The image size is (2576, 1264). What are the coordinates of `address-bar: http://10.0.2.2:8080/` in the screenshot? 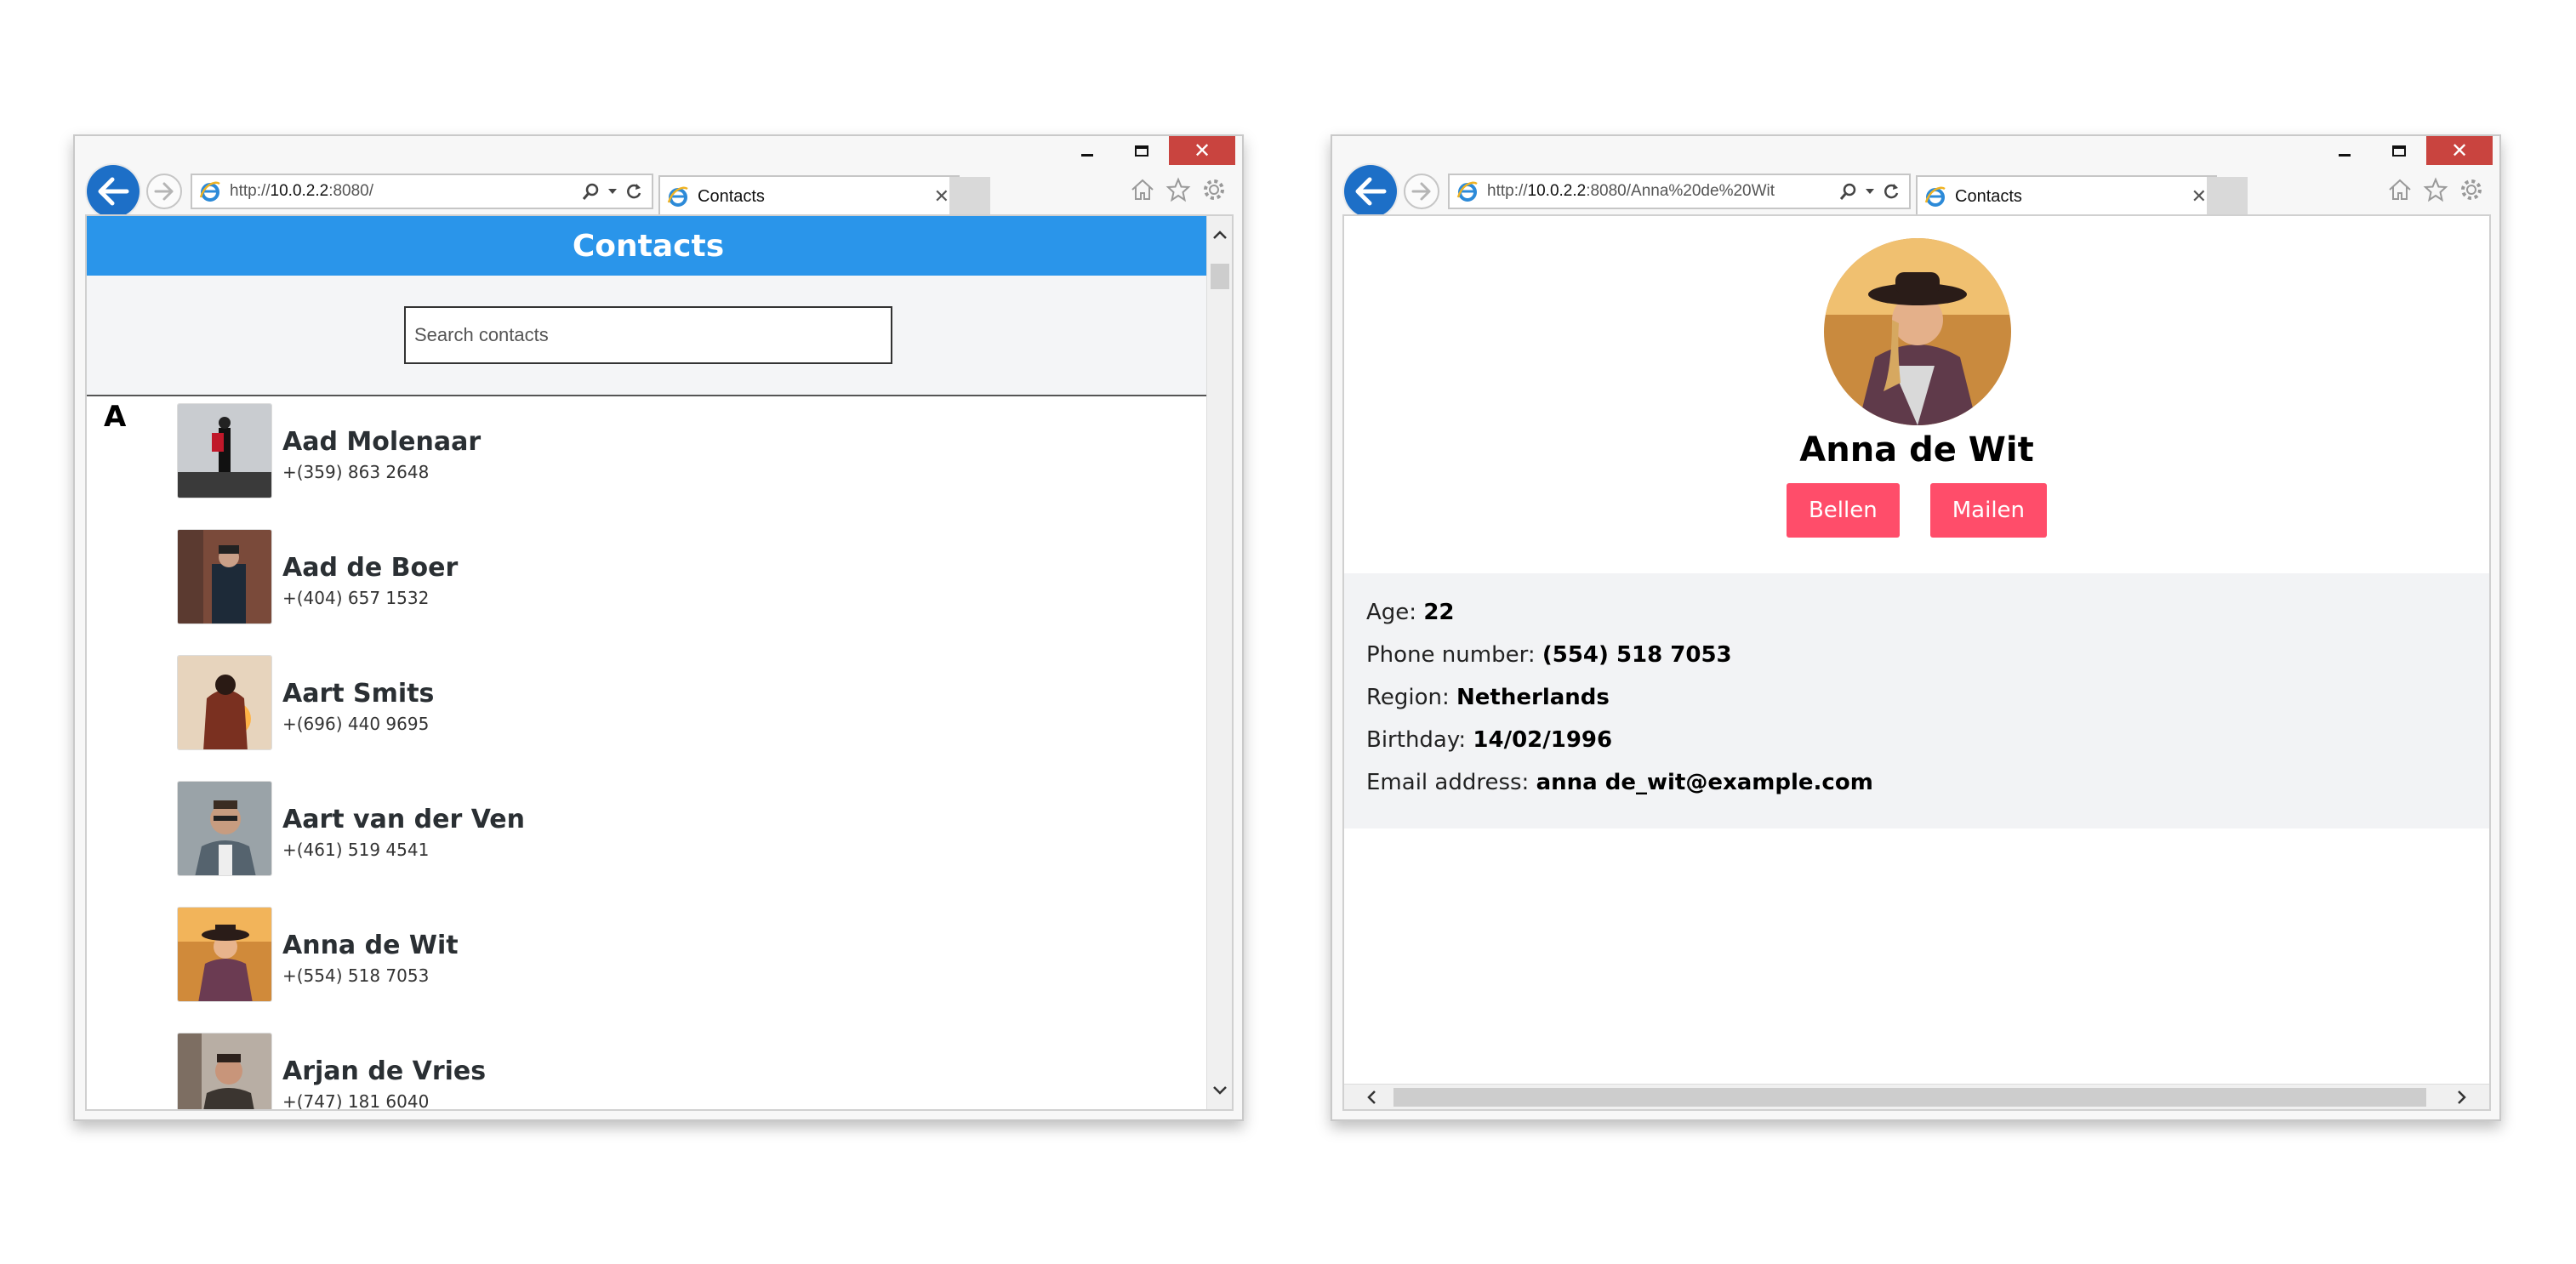 It's located at (422, 192).